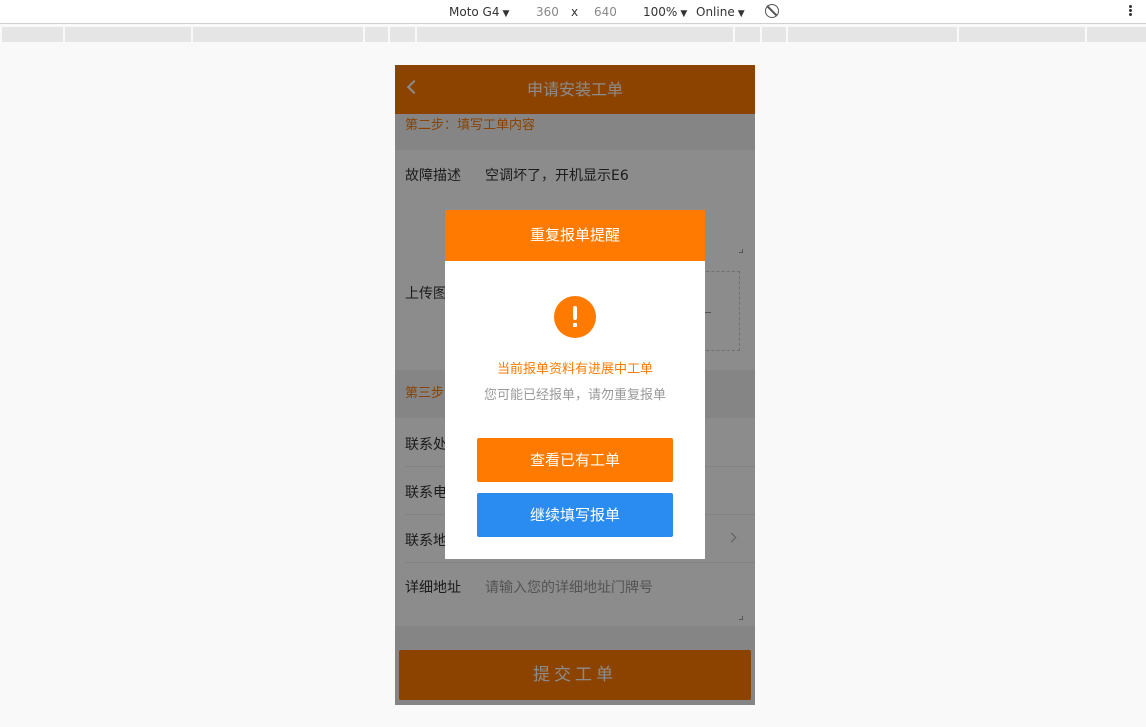 This screenshot has height=727, width=1146. Describe the element at coordinates (575, 235) in the screenshot. I see `dialog-title: 重复报单提醒` at that location.